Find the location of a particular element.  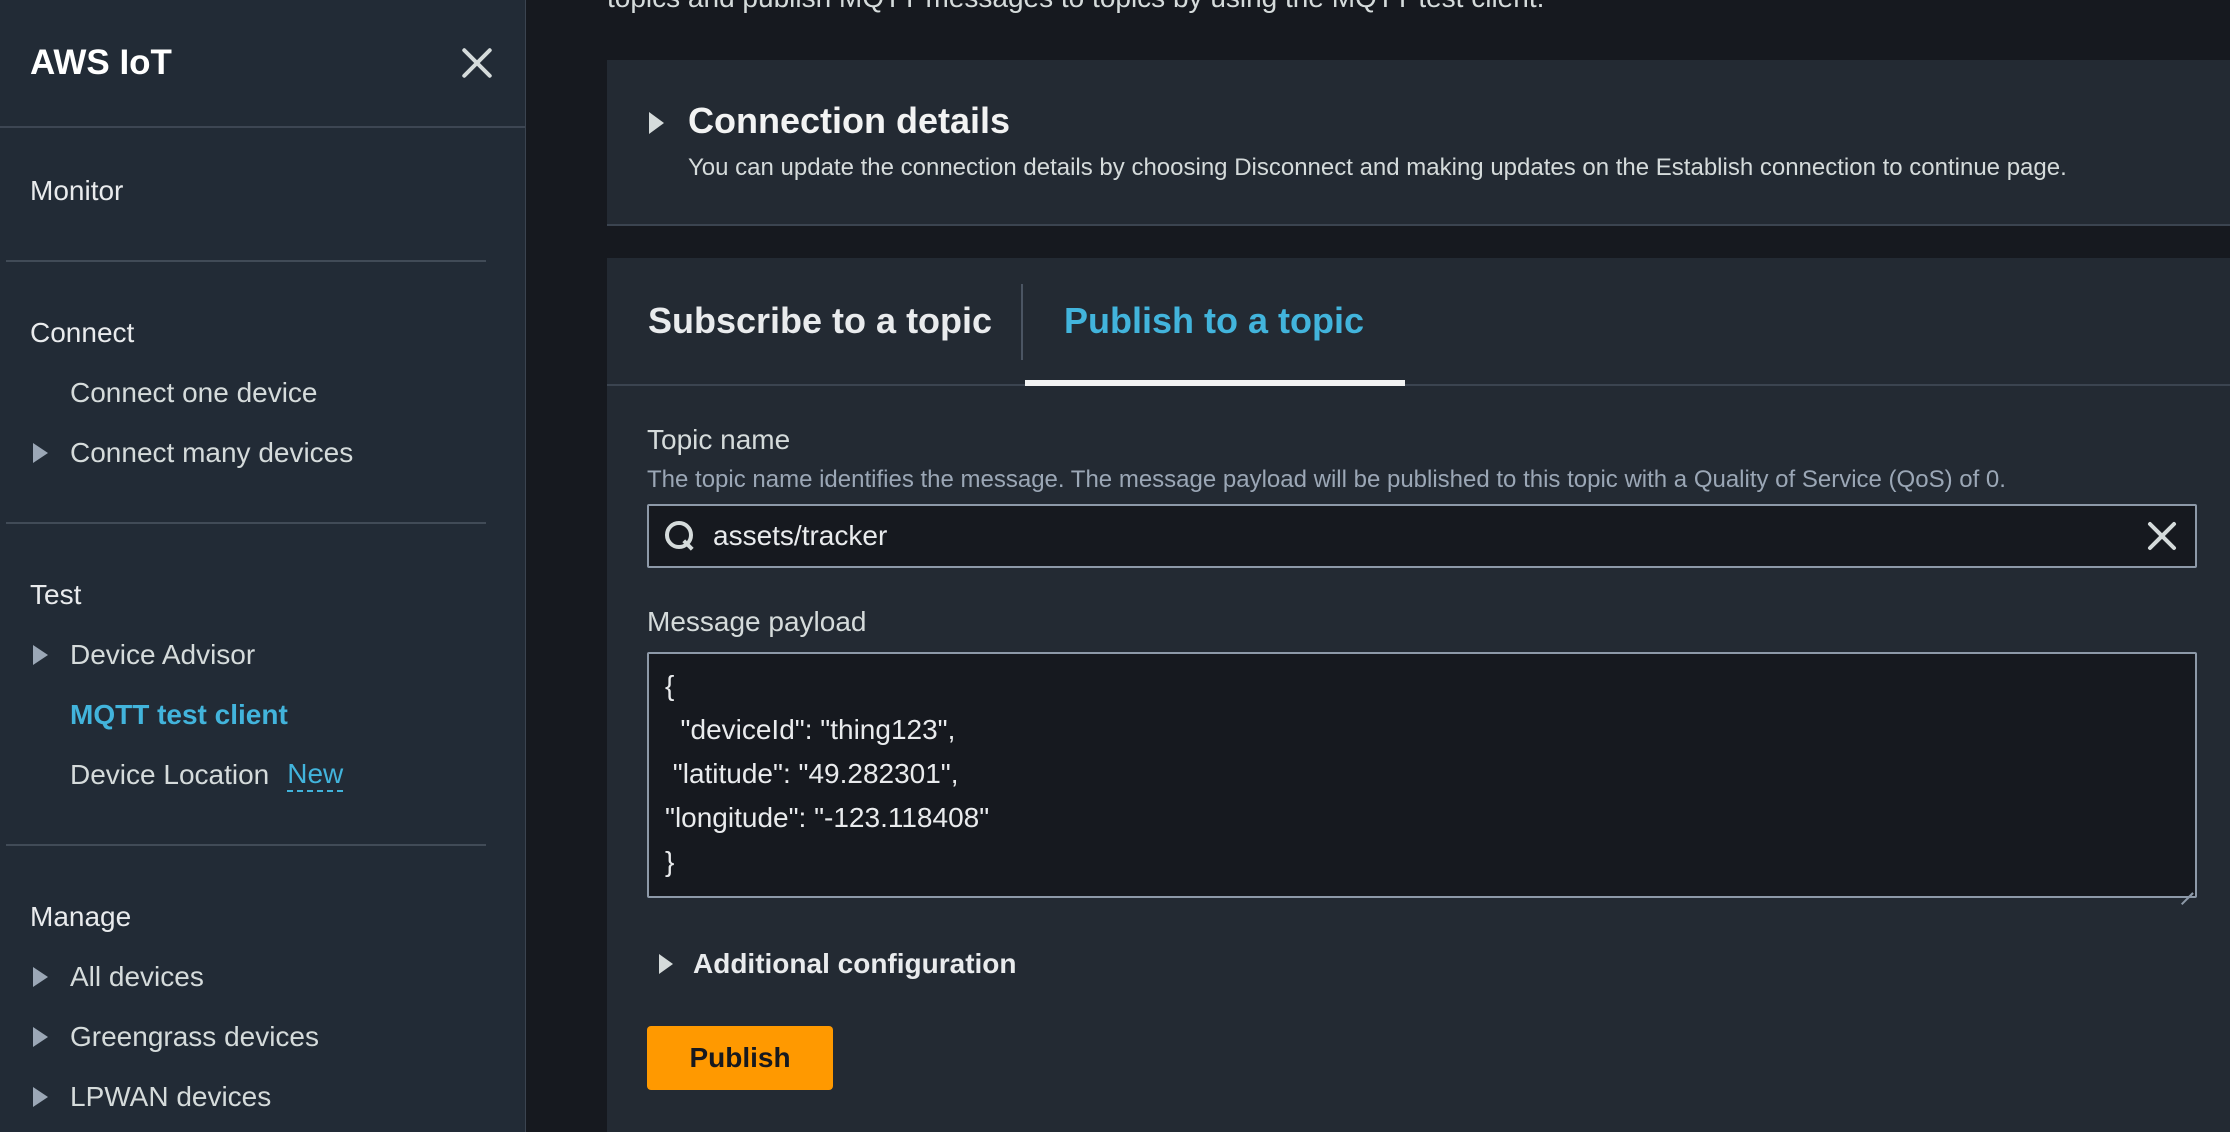

sidebar-heading-label: Manage is located at coordinates (81, 916).